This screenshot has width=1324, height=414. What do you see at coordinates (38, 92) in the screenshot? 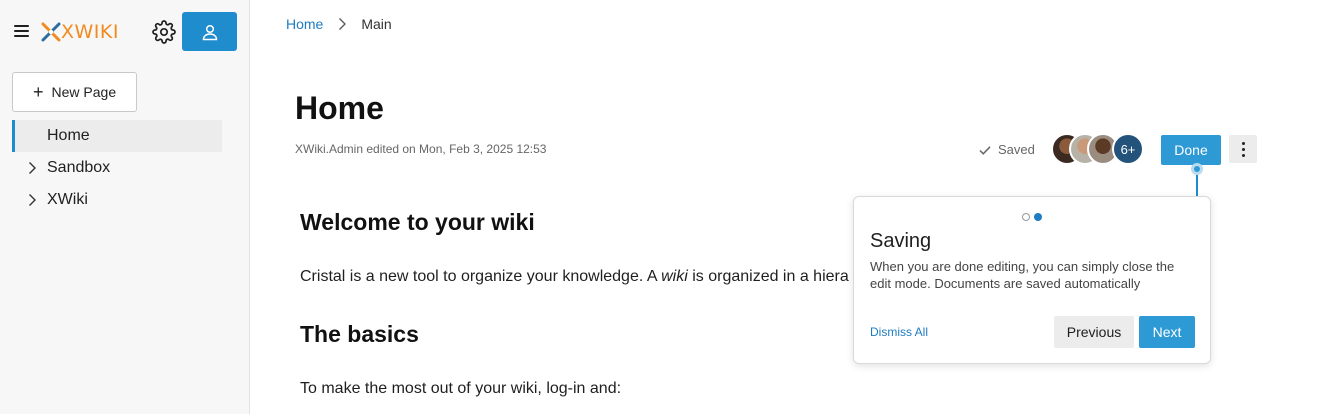
I see `plus-icon: +` at bounding box center [38, 92].